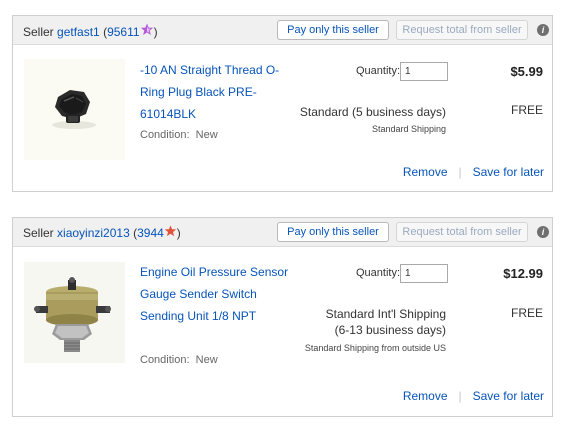  What do you see at coordinates (150, 233) in the screenshot?
I see `feedback-score-link: 3944` at bounding box center [150, 233].